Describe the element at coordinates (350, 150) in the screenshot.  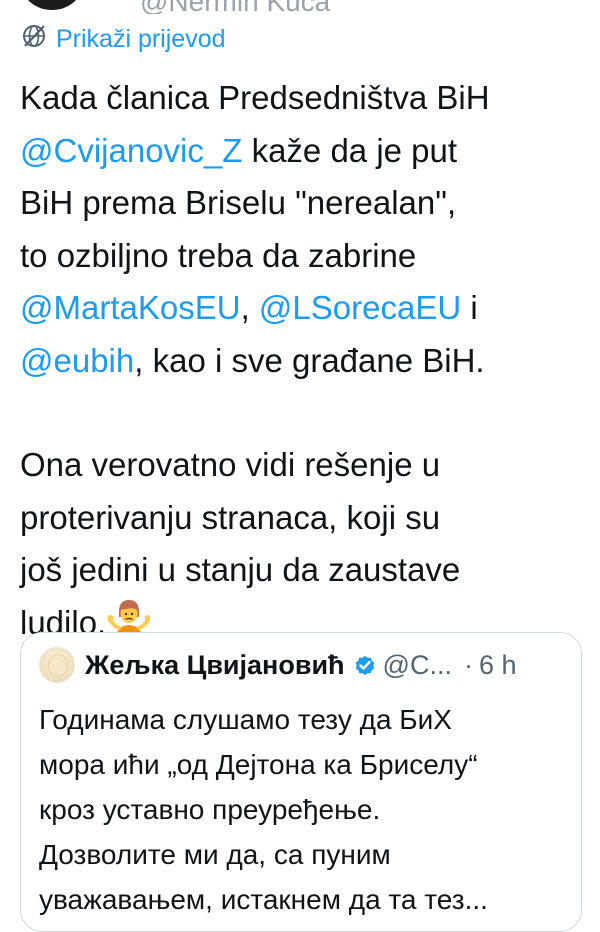
I see `tweet-text-segment: kaže da je put` at that location.